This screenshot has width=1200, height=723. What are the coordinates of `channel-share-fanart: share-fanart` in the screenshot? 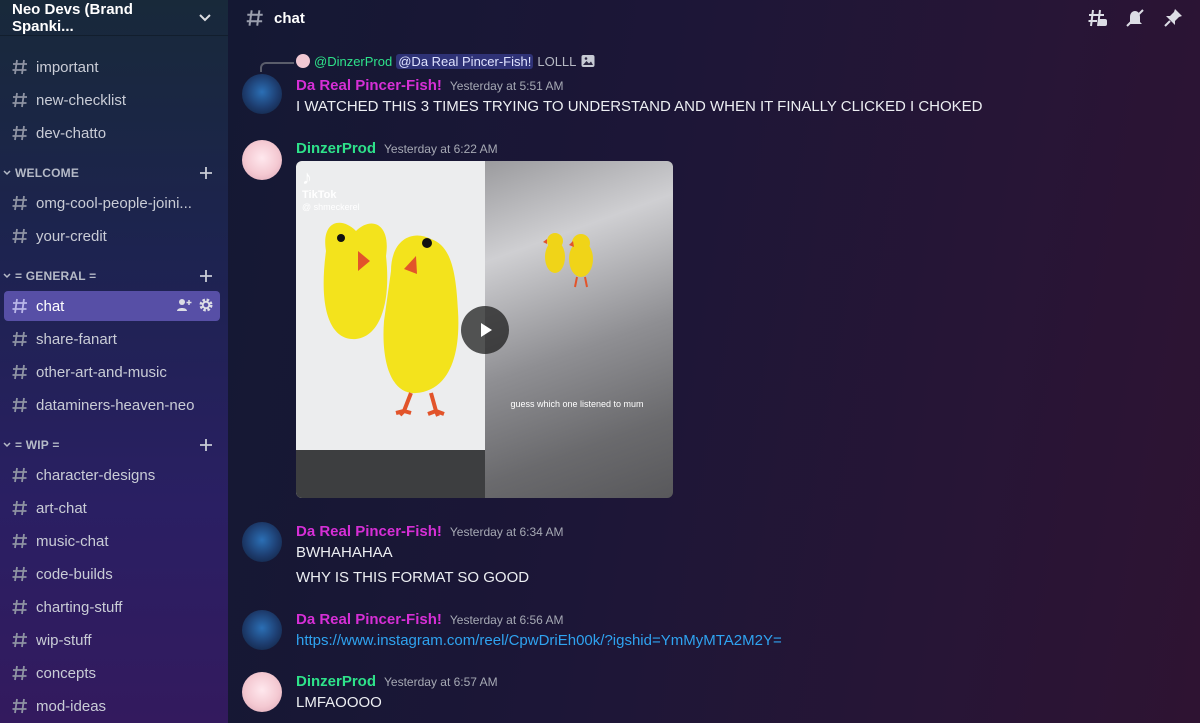 It's located at (112, 339).